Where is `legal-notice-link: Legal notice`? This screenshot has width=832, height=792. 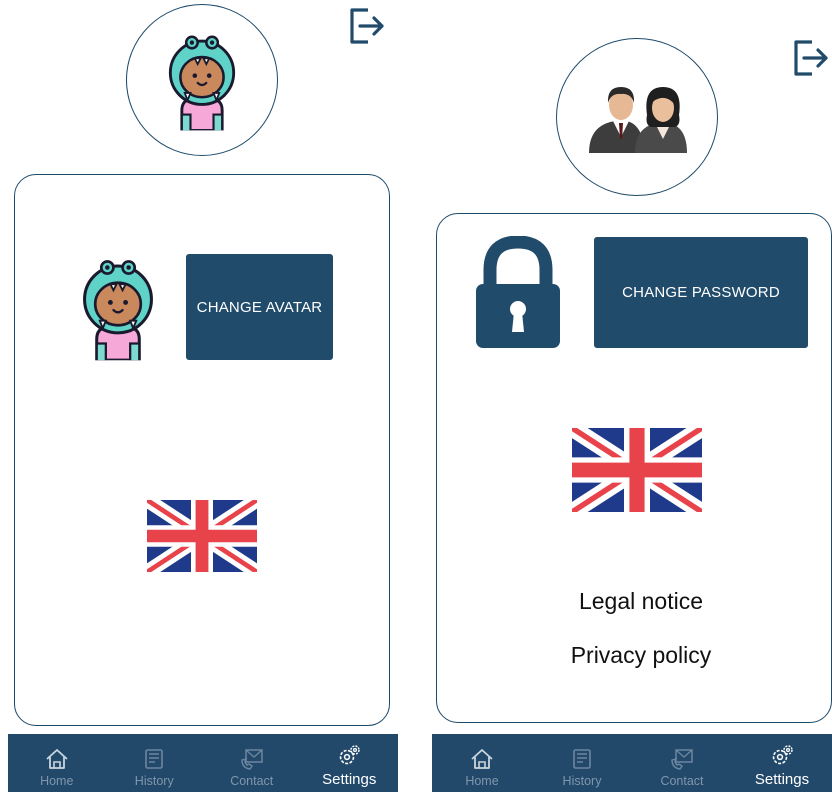 legal-notice-link: Legal notice is located at coordinates (634, 601).